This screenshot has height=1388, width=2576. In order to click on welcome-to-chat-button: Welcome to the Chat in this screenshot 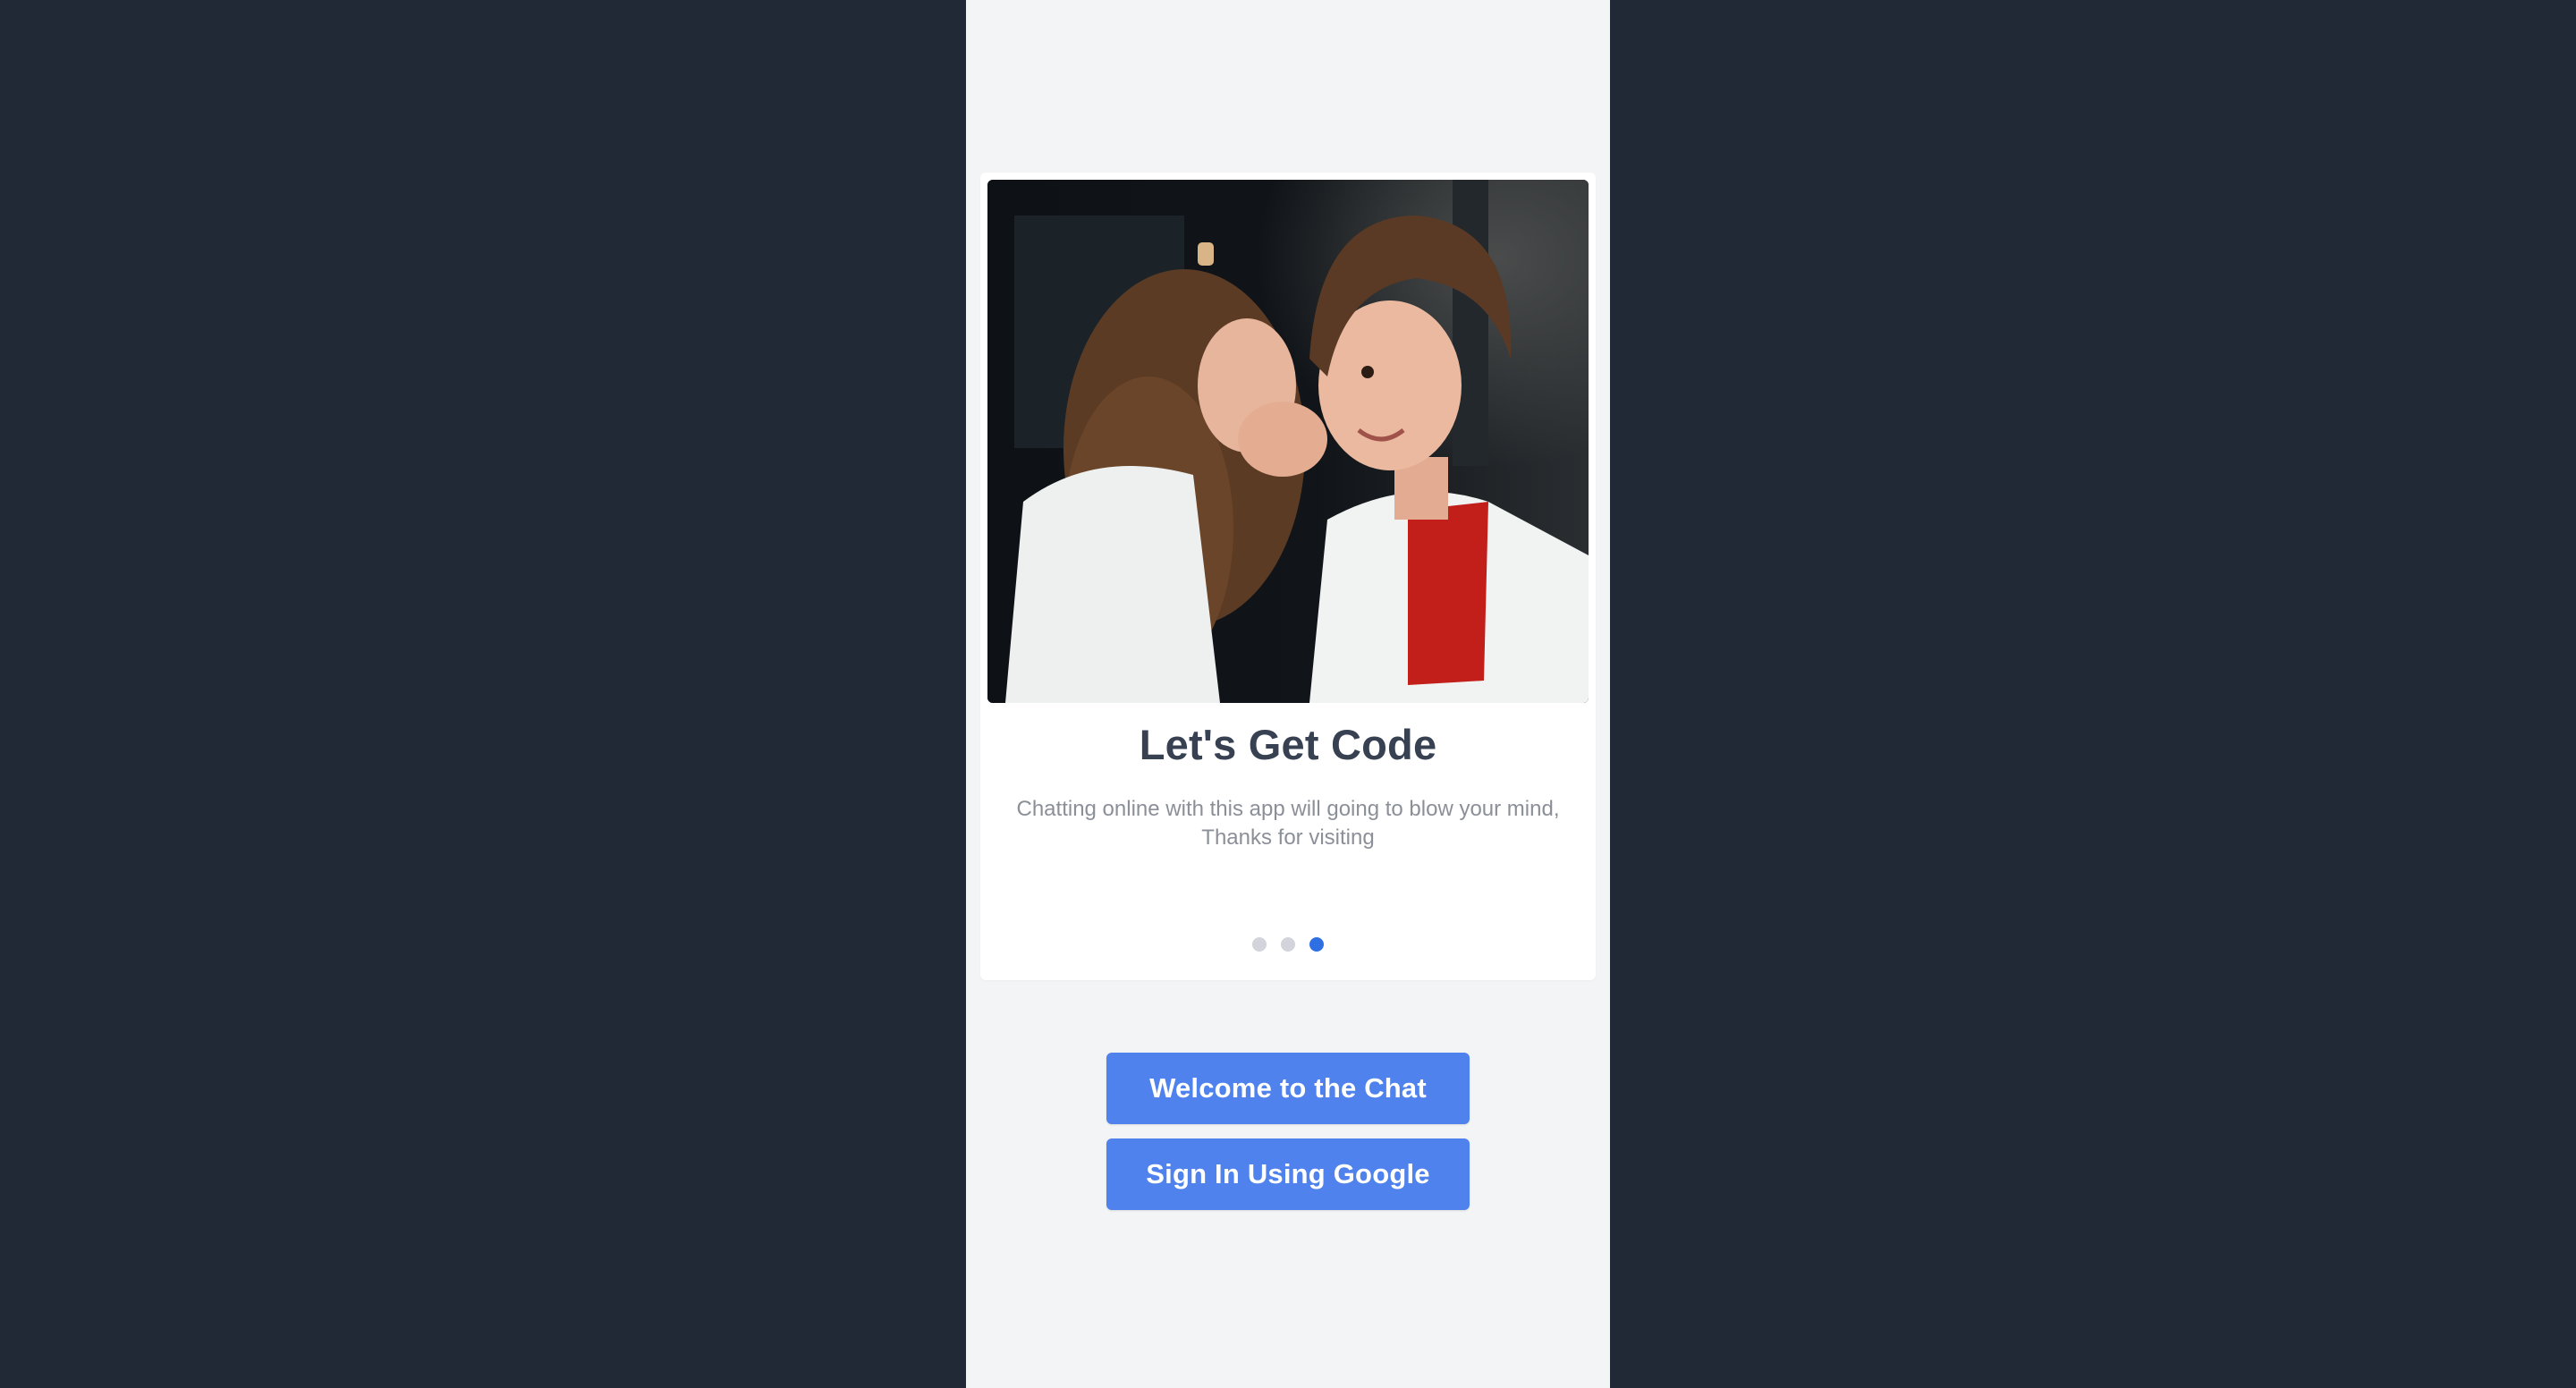, I will do `click(1288, 1089)`.